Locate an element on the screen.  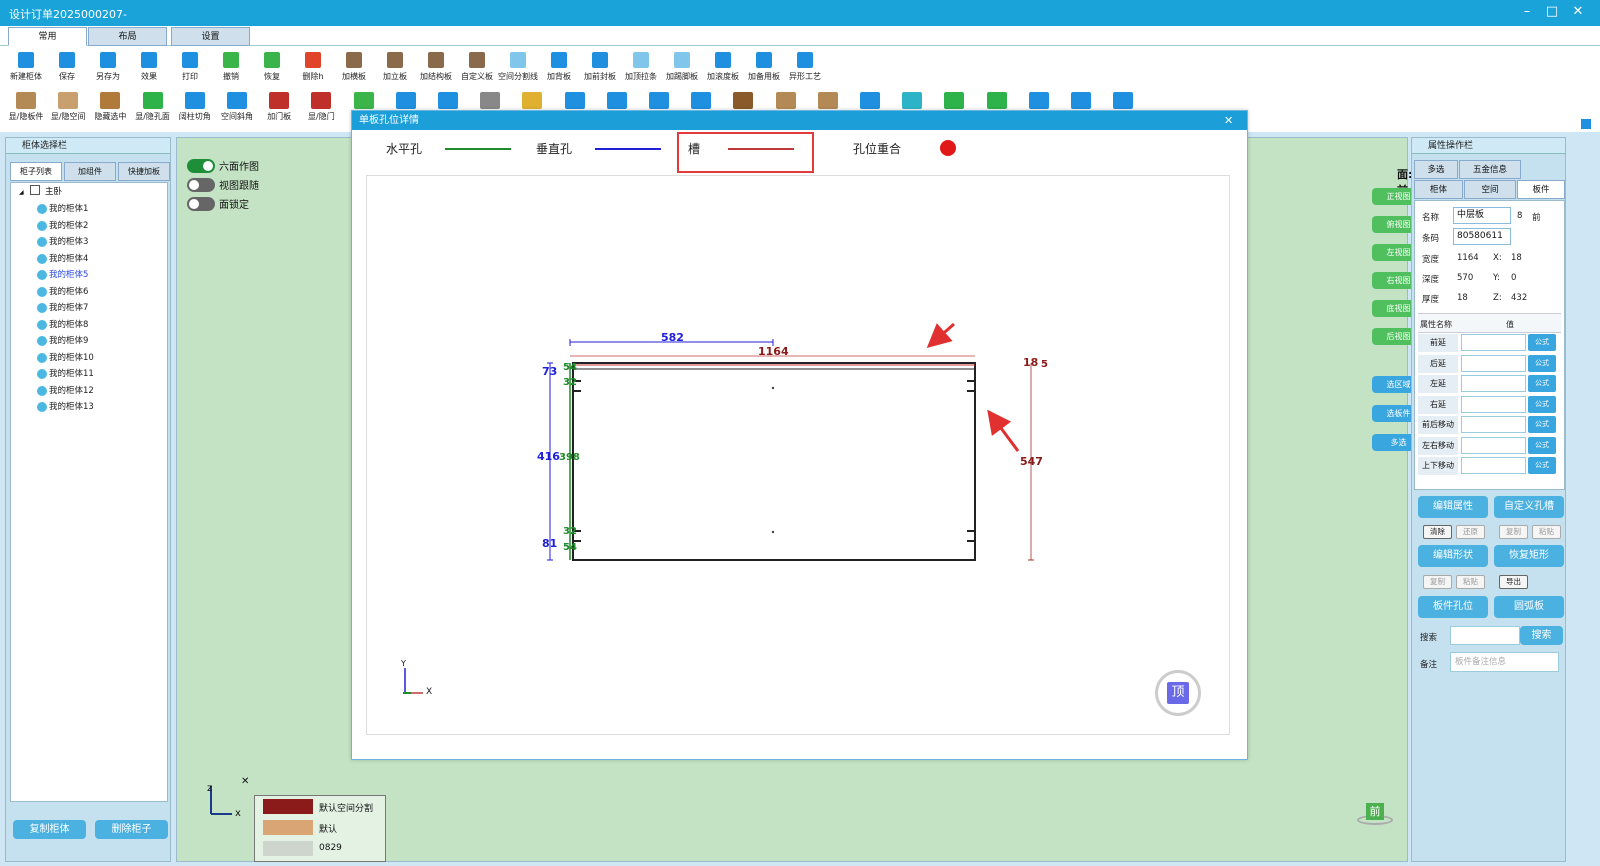
tree-item: 我的柜体4 is located at coordinates (89, 259).